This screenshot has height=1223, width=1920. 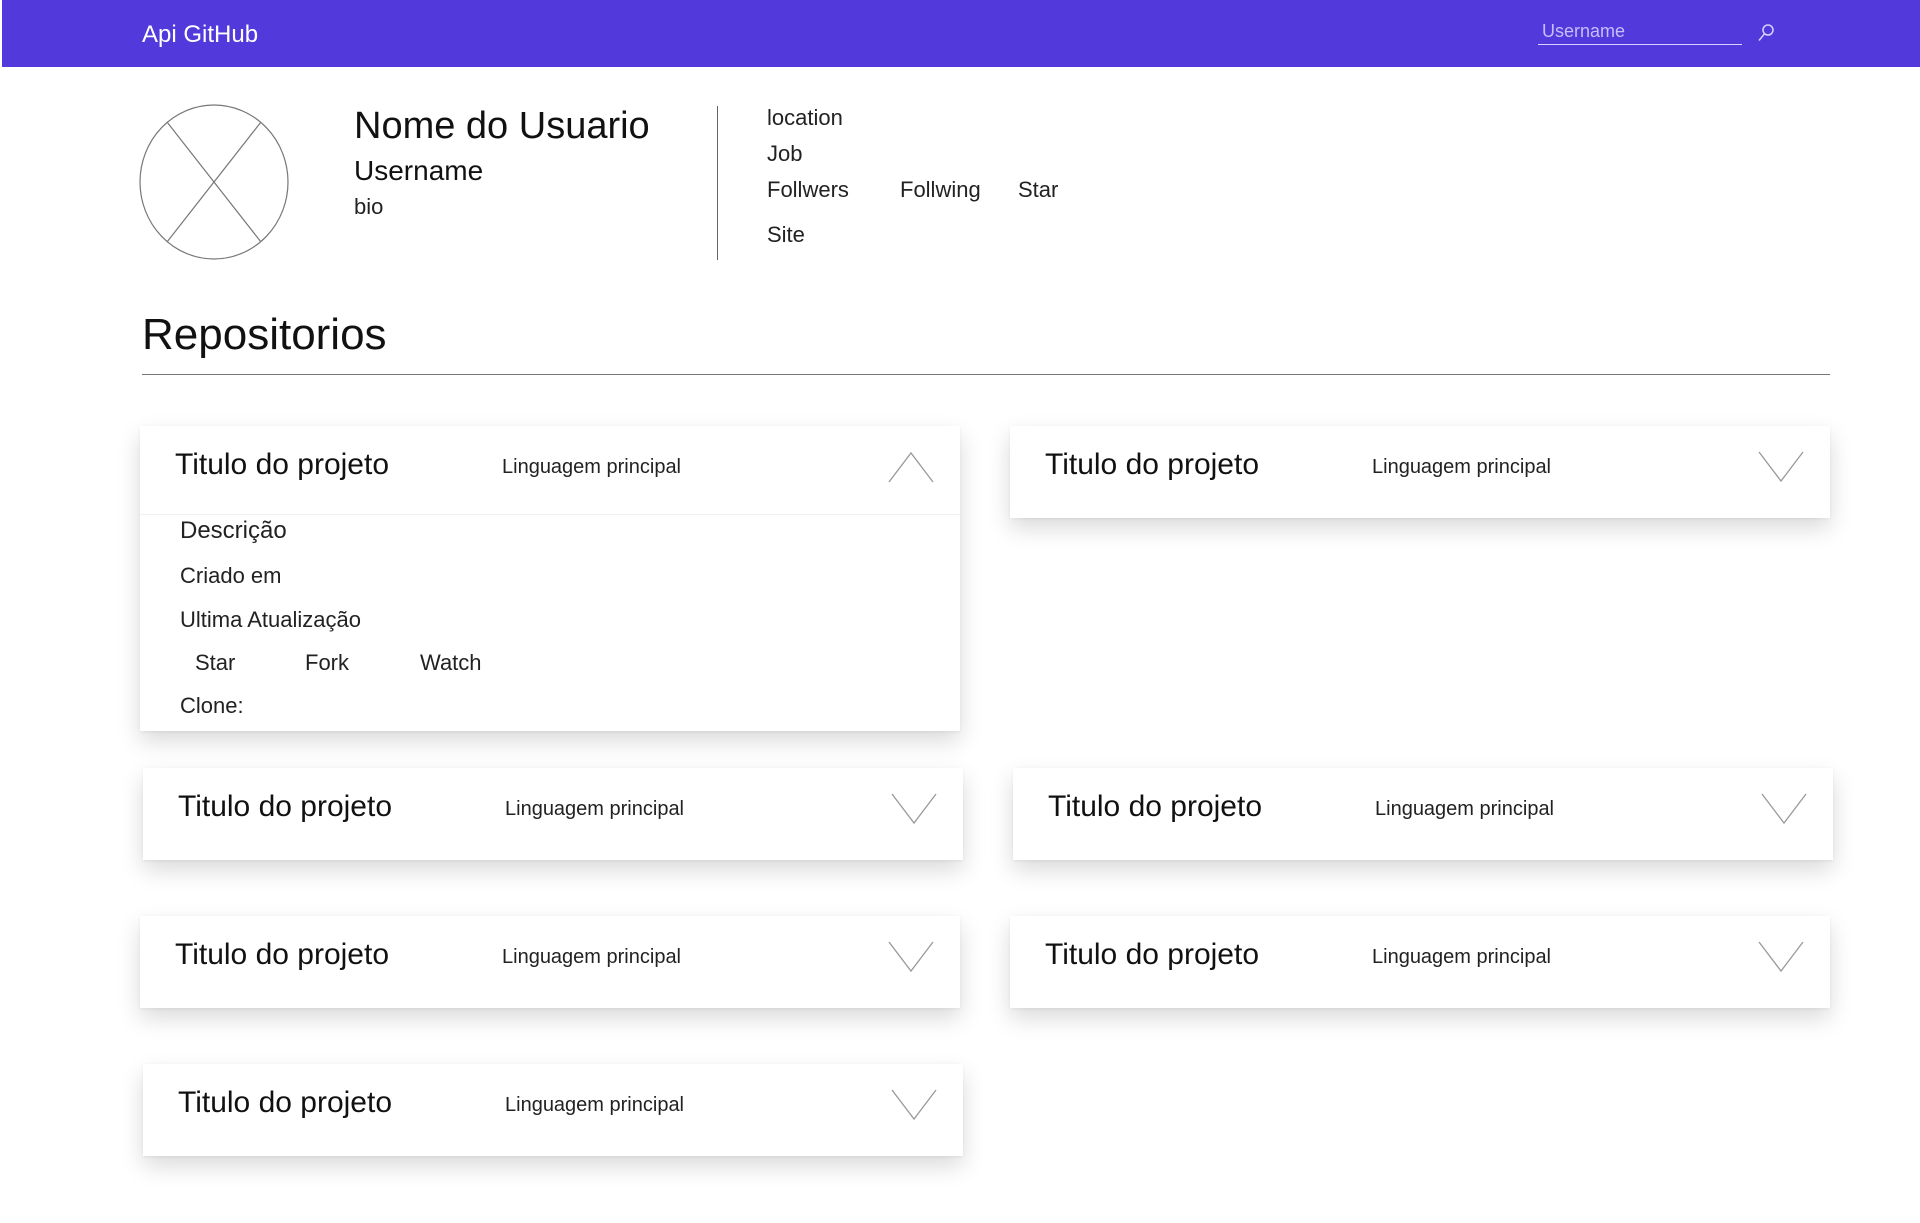 I want to click on user-full-name: Nome do Usuario, so click(x=502, y=126).